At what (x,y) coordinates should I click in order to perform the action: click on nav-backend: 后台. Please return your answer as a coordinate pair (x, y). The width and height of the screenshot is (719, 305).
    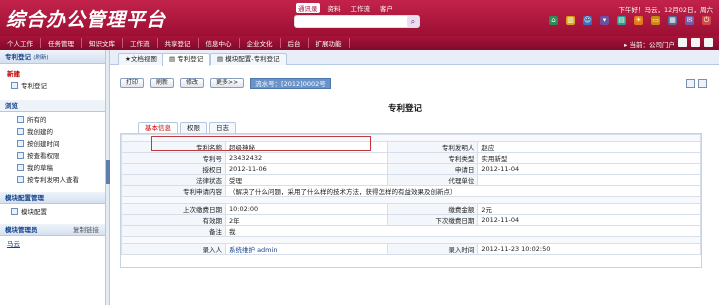
    Looking at the image, I should click on (295, 43).